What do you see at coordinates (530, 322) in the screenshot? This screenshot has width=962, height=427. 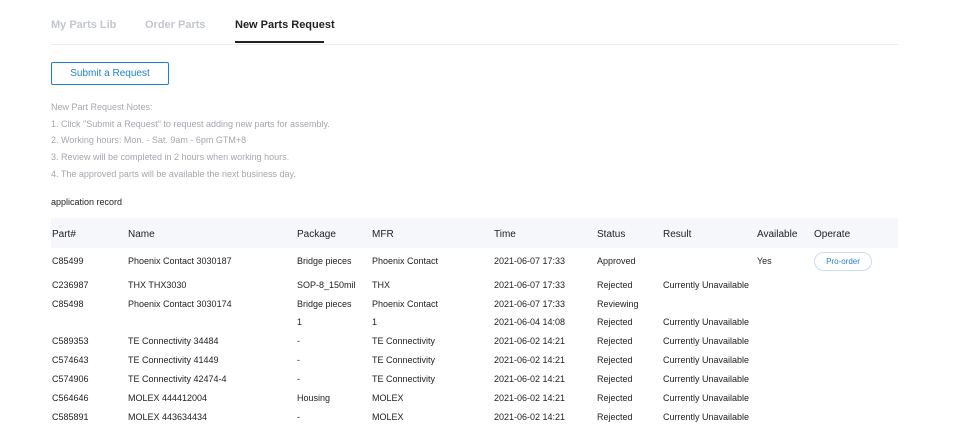 I see `cell-time: 2021-06-04 14:08` at bounding box center [530, 322].